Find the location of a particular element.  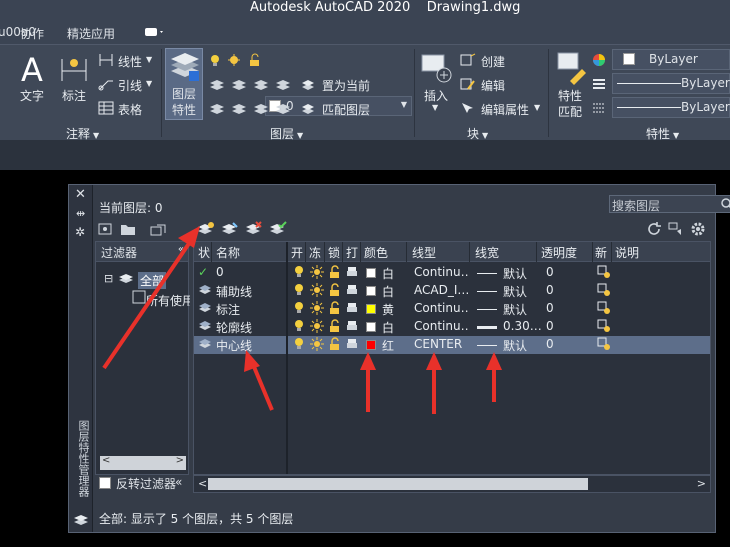

col-lineweight: 线宽 is located at coordinates (487, 252).